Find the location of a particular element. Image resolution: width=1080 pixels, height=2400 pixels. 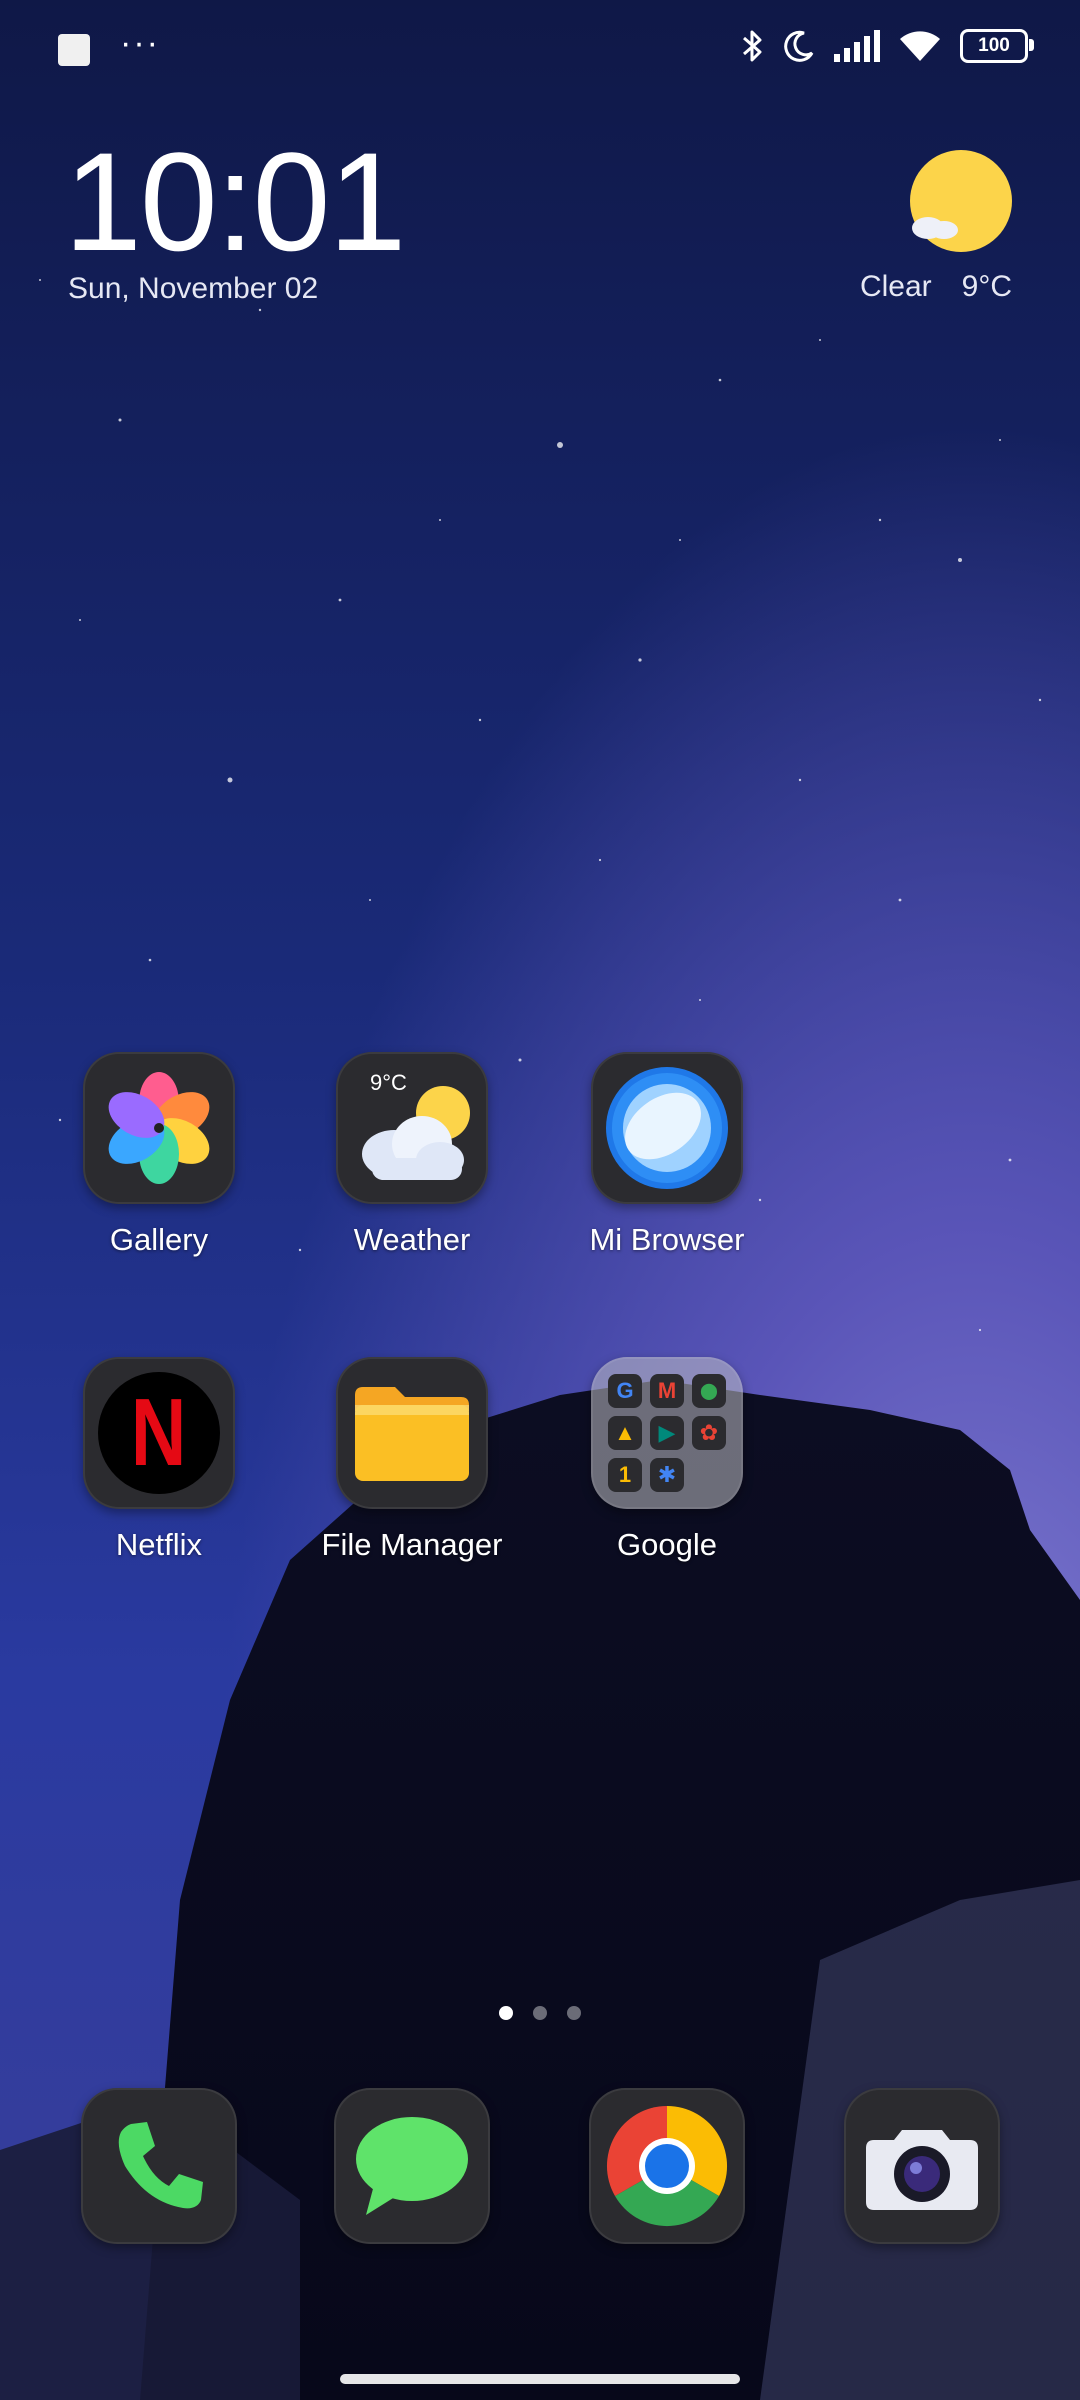

weather-cloud-icon is located at coordinates (935, 228).